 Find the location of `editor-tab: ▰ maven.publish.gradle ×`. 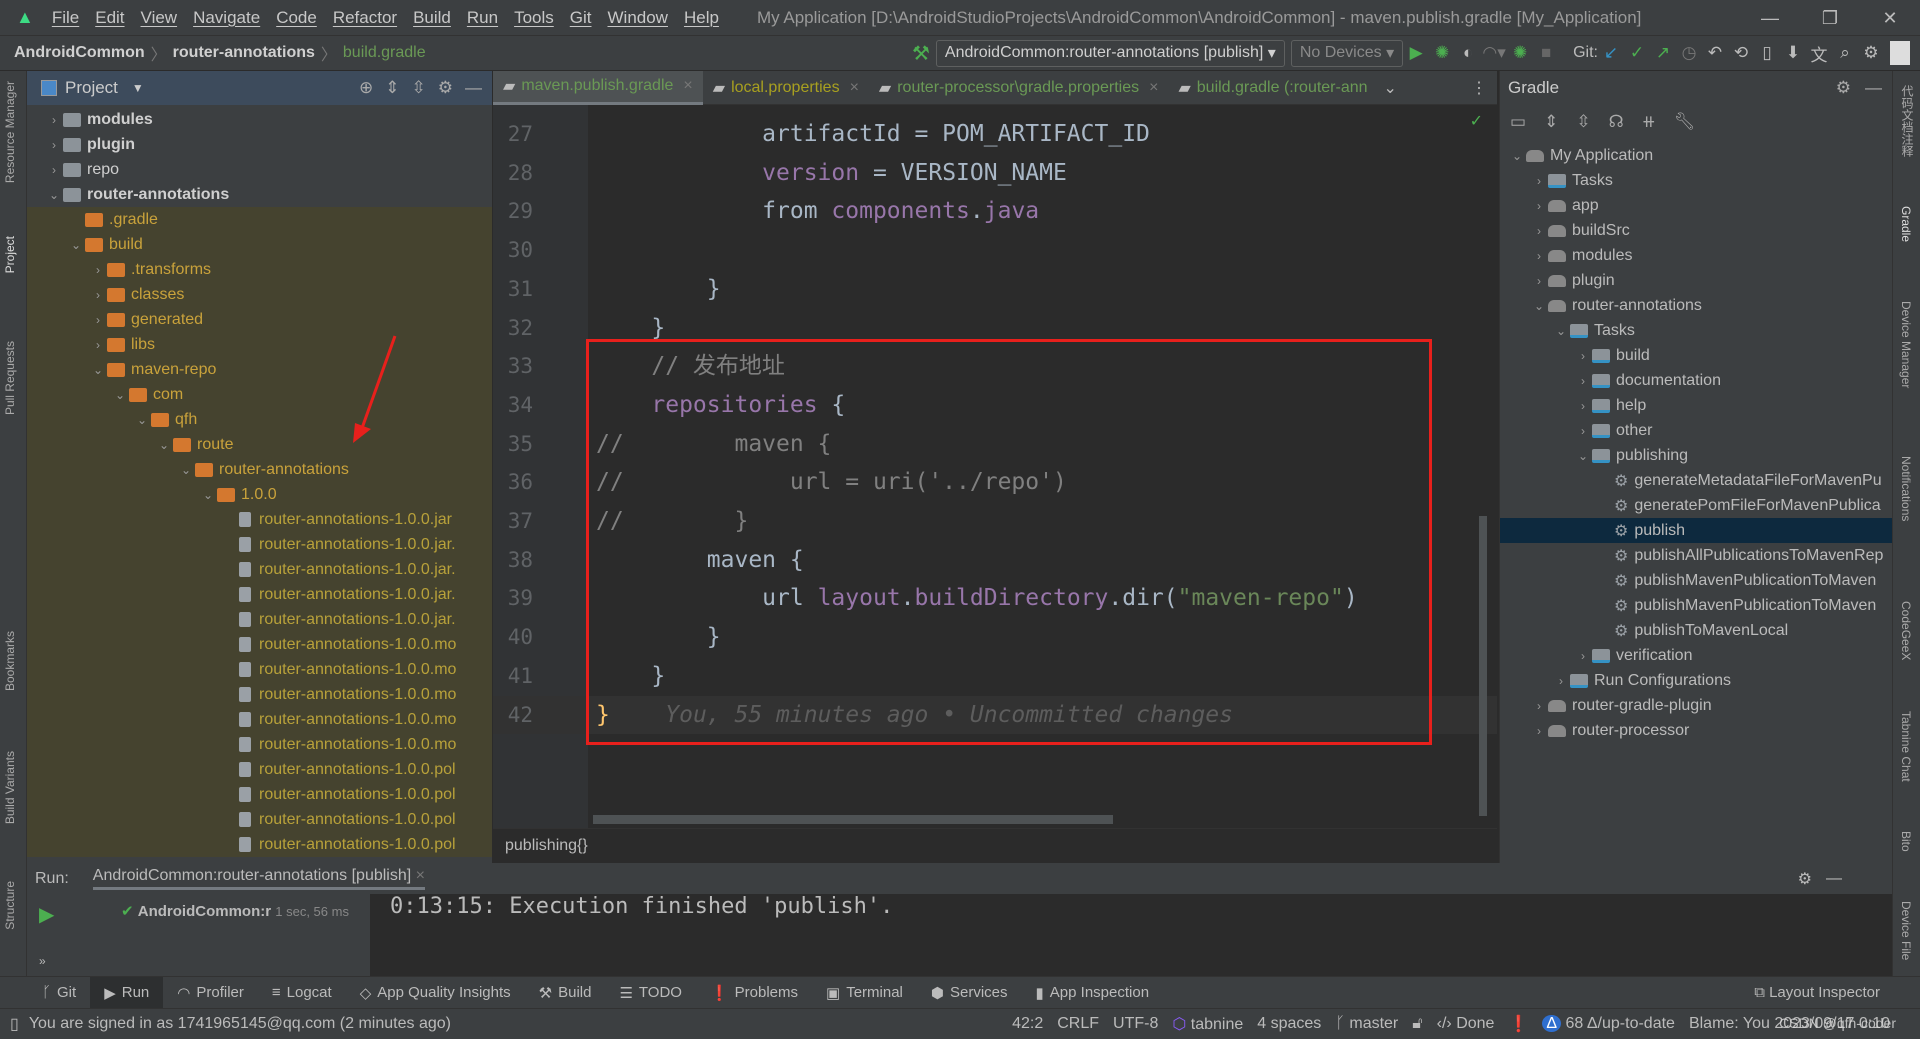

editor-tab: ▰ maven.publish.gradle × is located at coordinates (598, 87).